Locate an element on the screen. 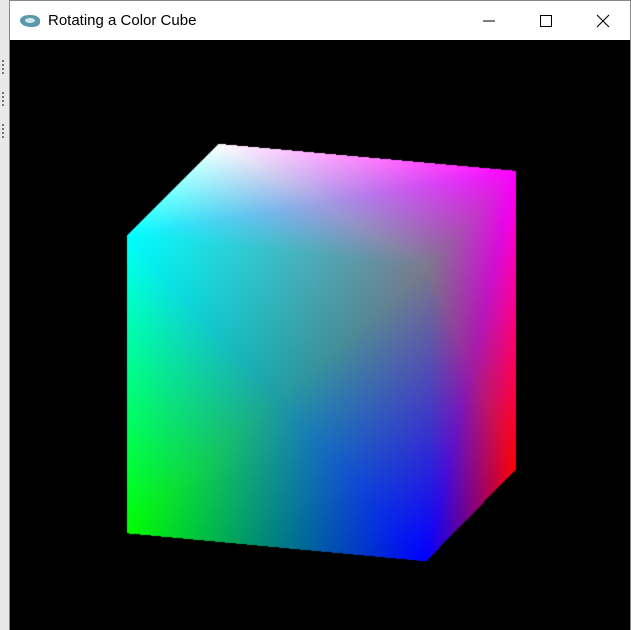 This screenshot has width=631, height=630. maximize-button is located at coordinates (546, 20).